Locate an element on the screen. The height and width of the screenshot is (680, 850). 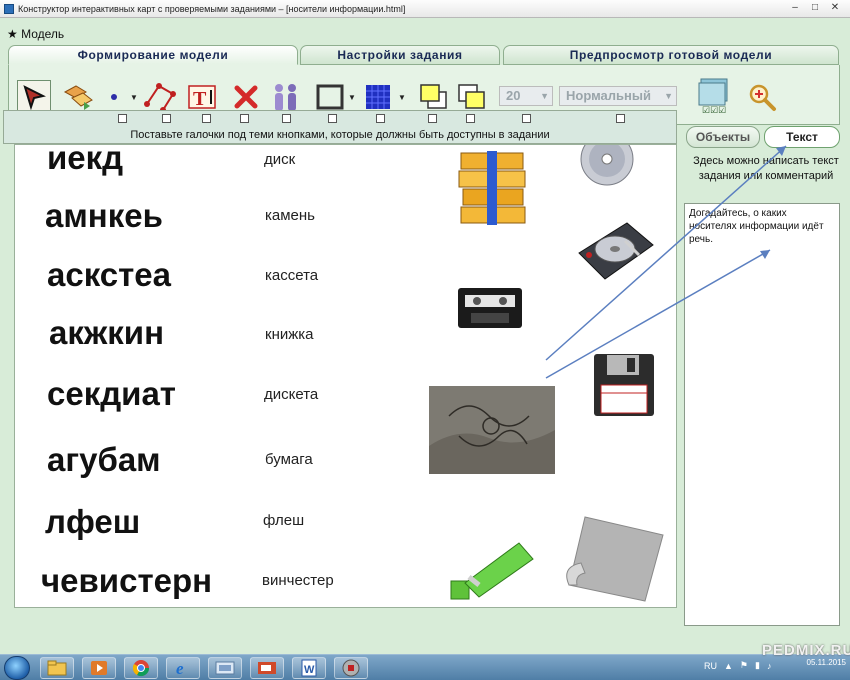
impress-icon is located at coordinates (267, 668).